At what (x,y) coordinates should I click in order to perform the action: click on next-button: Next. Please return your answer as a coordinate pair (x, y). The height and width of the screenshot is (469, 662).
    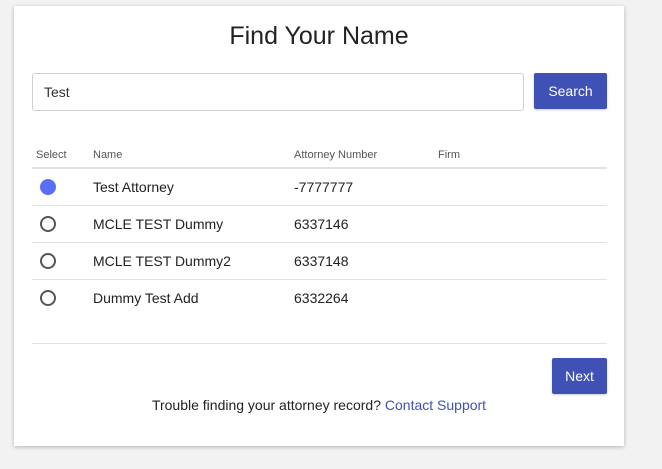
    Looking at the image, I should click on (579, 376).